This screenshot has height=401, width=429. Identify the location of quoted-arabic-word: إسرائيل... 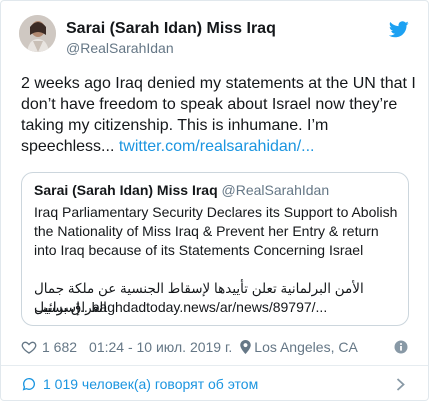
(61, 307).